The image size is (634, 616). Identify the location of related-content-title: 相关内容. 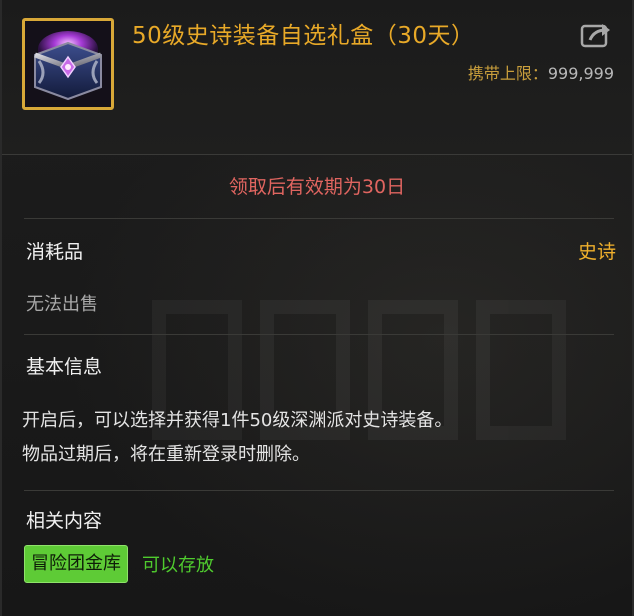
(64, 521).